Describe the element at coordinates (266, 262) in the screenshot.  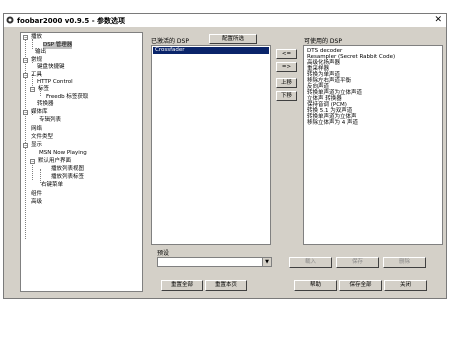
I see `dropdown-arrow-icon: ▼` at that location.